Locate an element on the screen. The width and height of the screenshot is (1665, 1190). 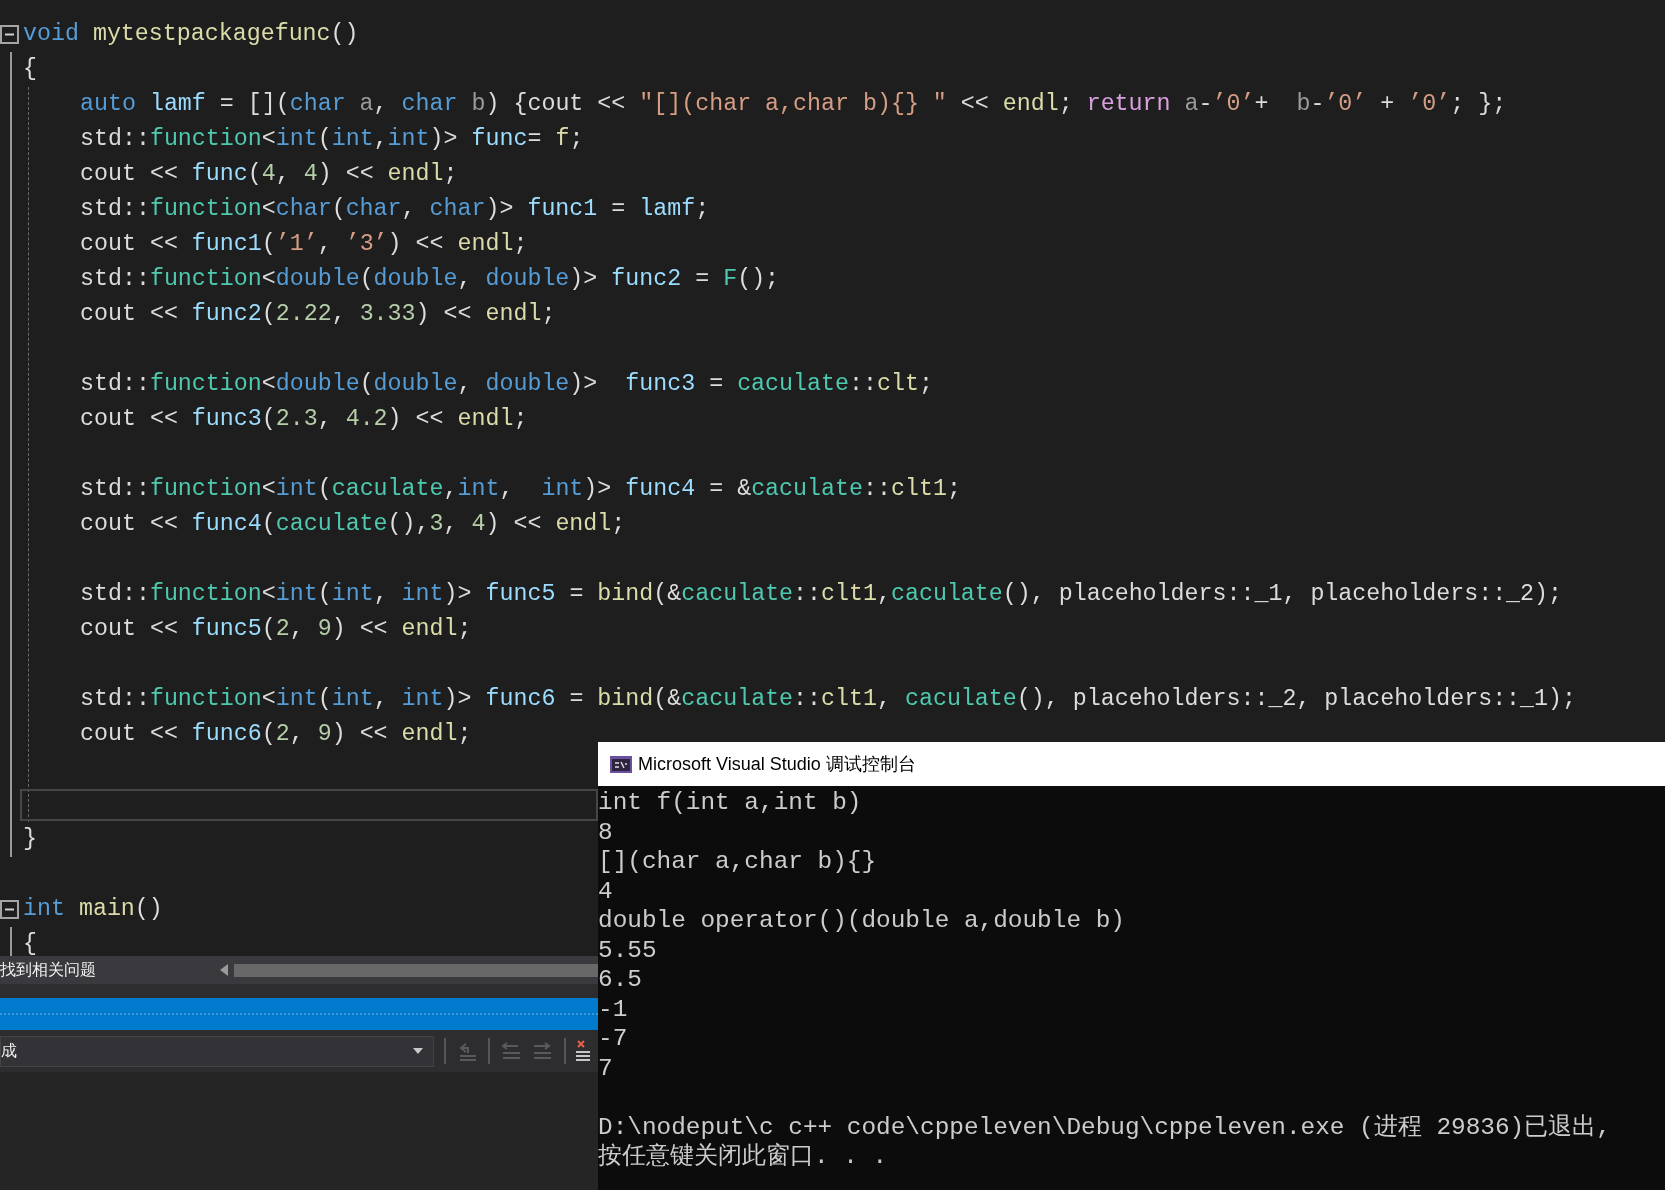
console-icon is located at coordinates (621, 764).